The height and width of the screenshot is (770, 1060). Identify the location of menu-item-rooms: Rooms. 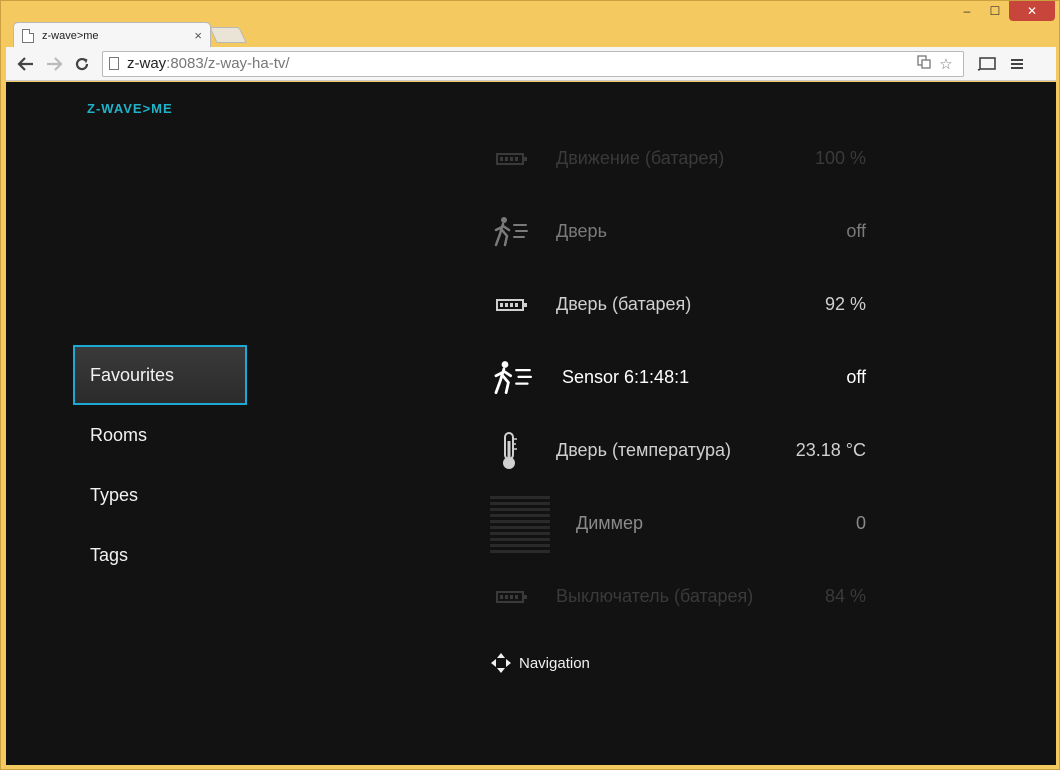
(160, 435).